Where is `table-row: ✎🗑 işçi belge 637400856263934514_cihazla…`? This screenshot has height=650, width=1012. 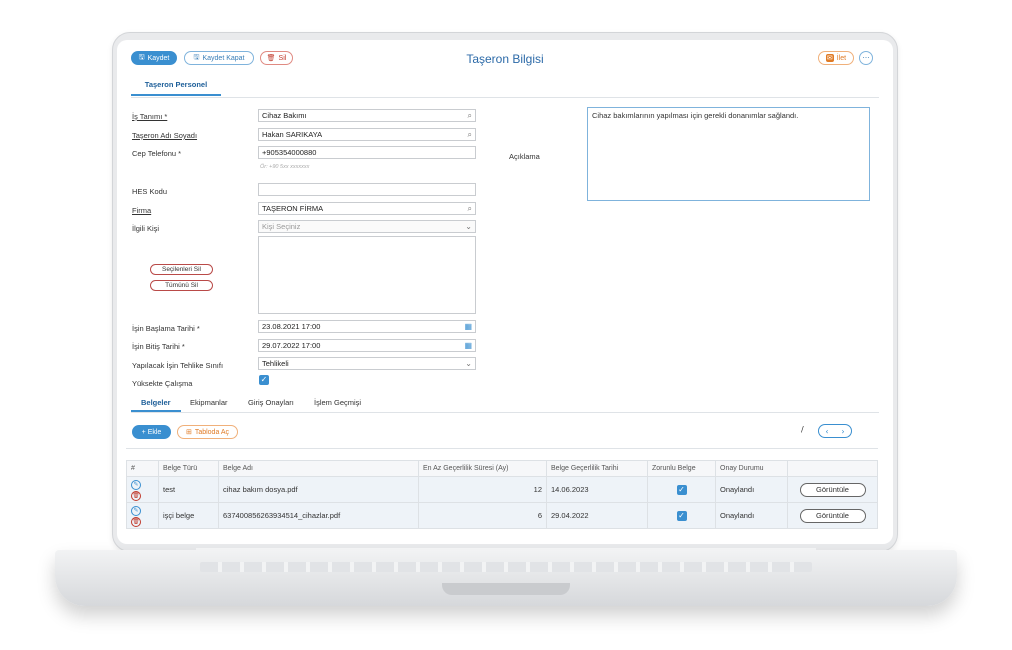 table-row: ✎🗑 işçi belge 637400856263934514_cihazla… is located at coordinates (502, 515).